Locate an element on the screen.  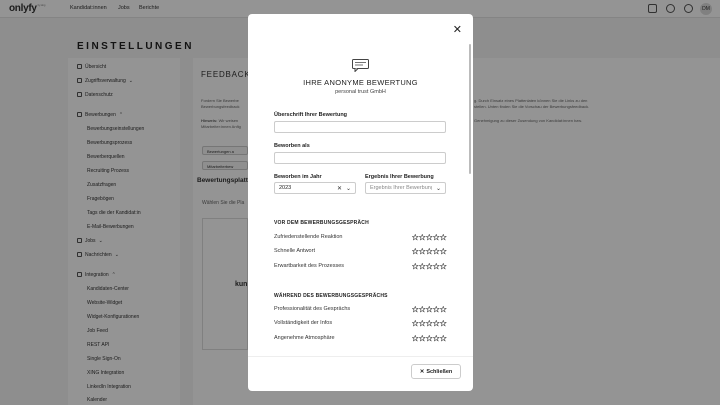
speech-bubble-icon is located at coordinates (360, 65).